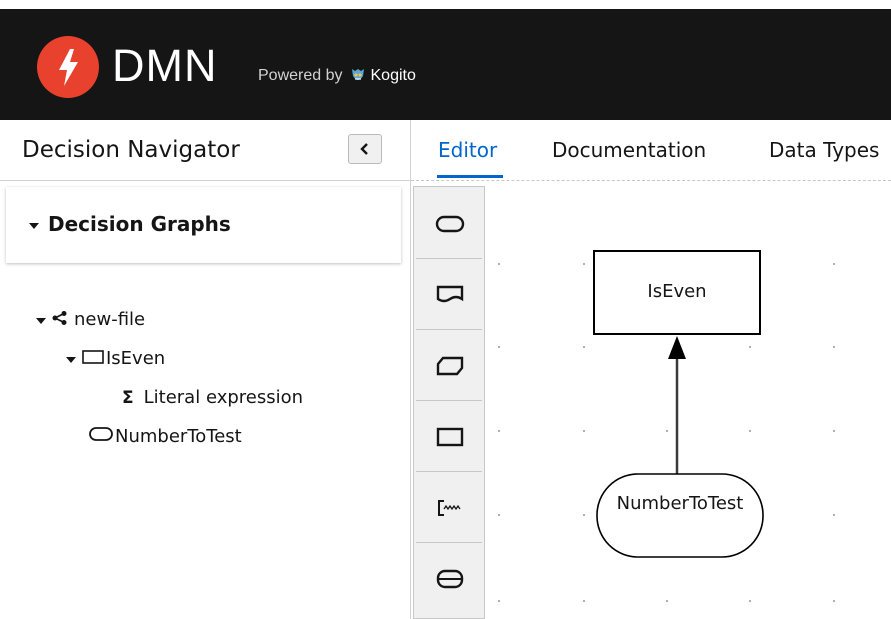 The image size is (891, 619). I want to click on input-data-node-numbertotest, so click(680, 515).